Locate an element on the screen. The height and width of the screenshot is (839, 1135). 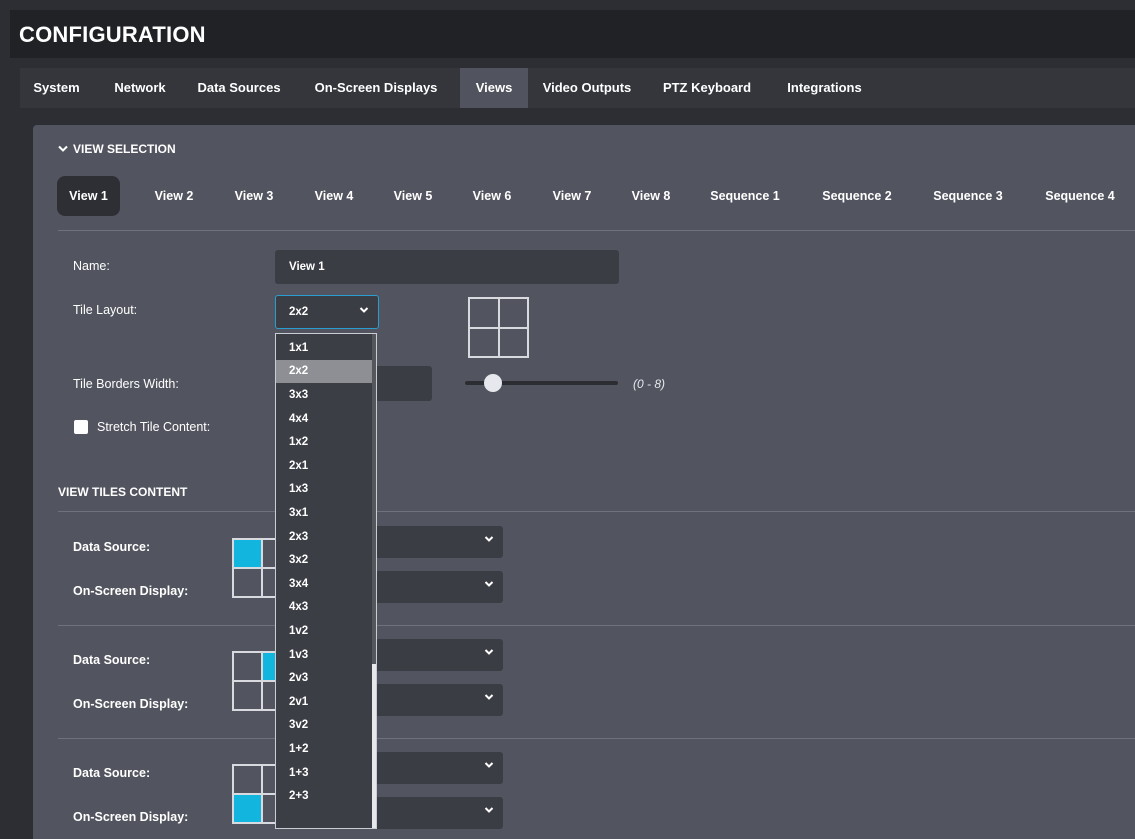
layout-option-4x4: 4x4 is located at coordinates (324, 419).